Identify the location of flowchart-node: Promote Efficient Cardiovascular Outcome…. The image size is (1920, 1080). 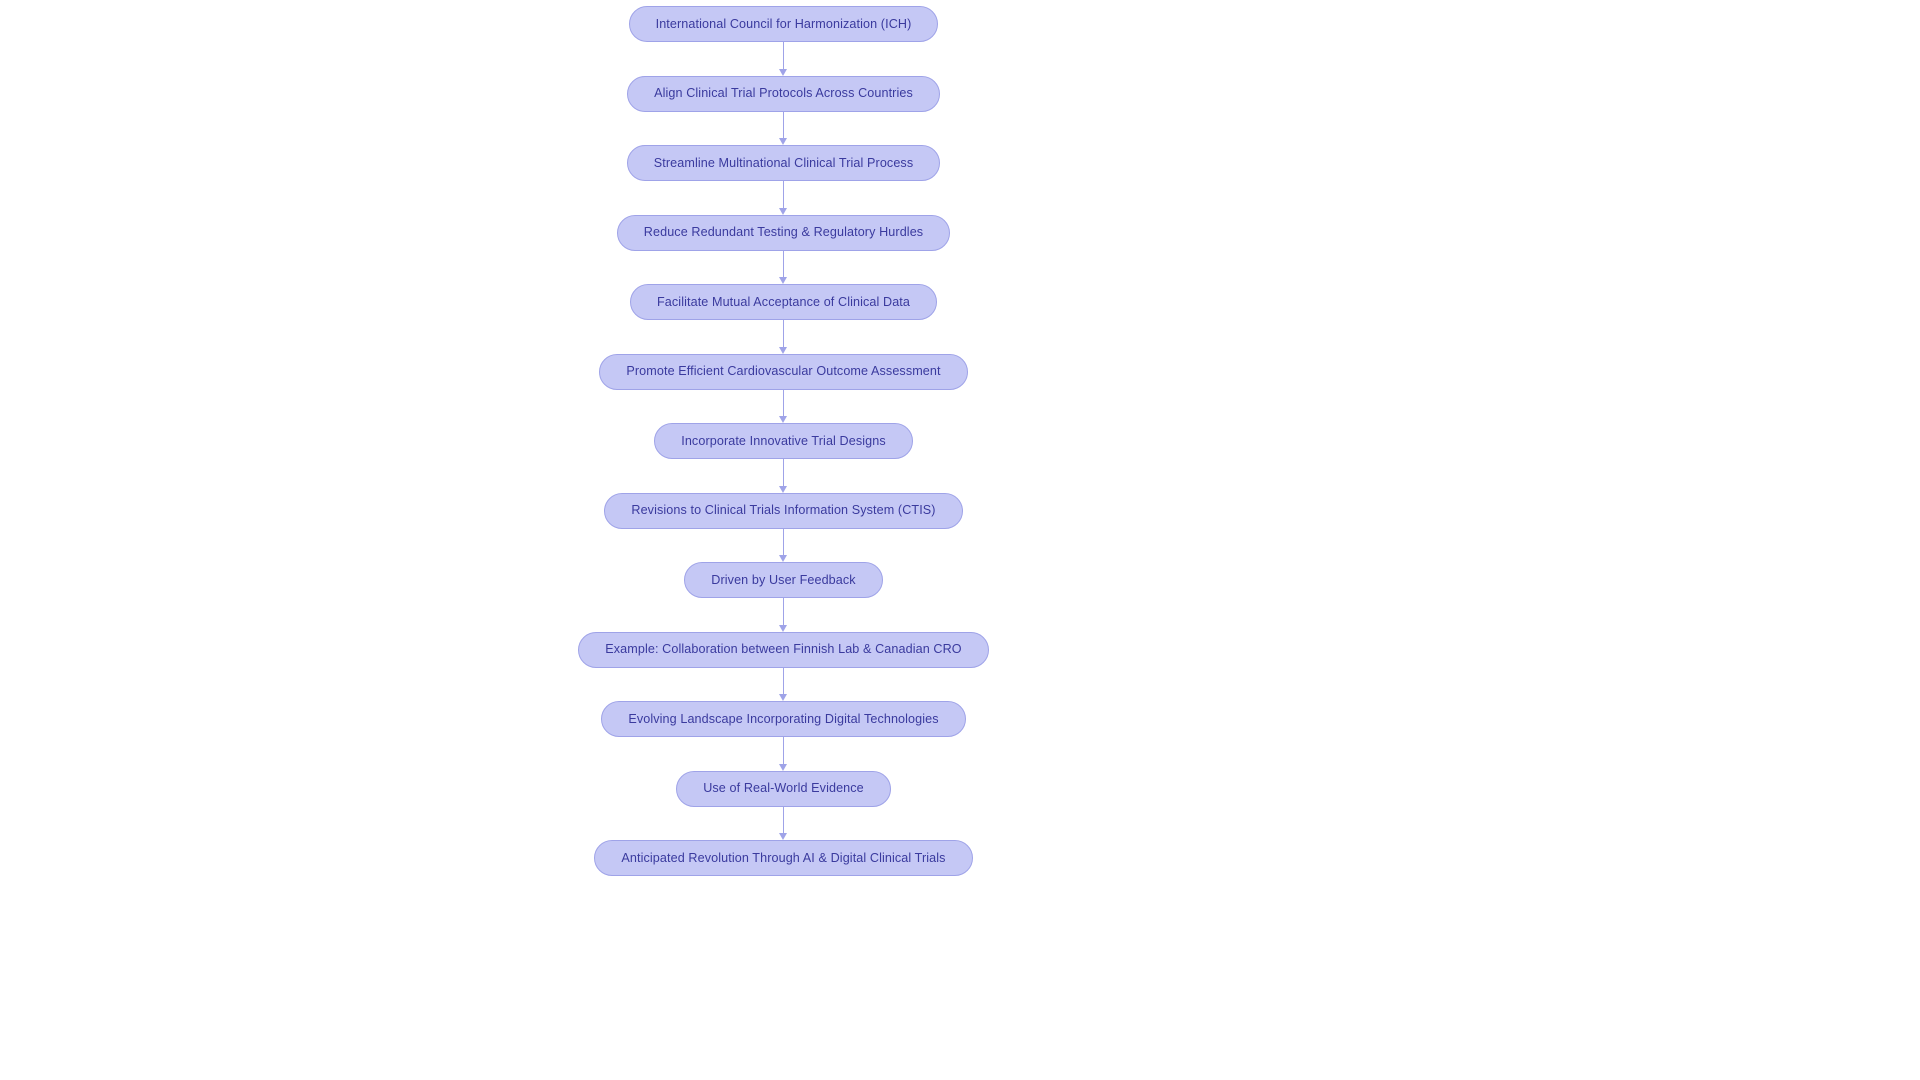
(783, 371).